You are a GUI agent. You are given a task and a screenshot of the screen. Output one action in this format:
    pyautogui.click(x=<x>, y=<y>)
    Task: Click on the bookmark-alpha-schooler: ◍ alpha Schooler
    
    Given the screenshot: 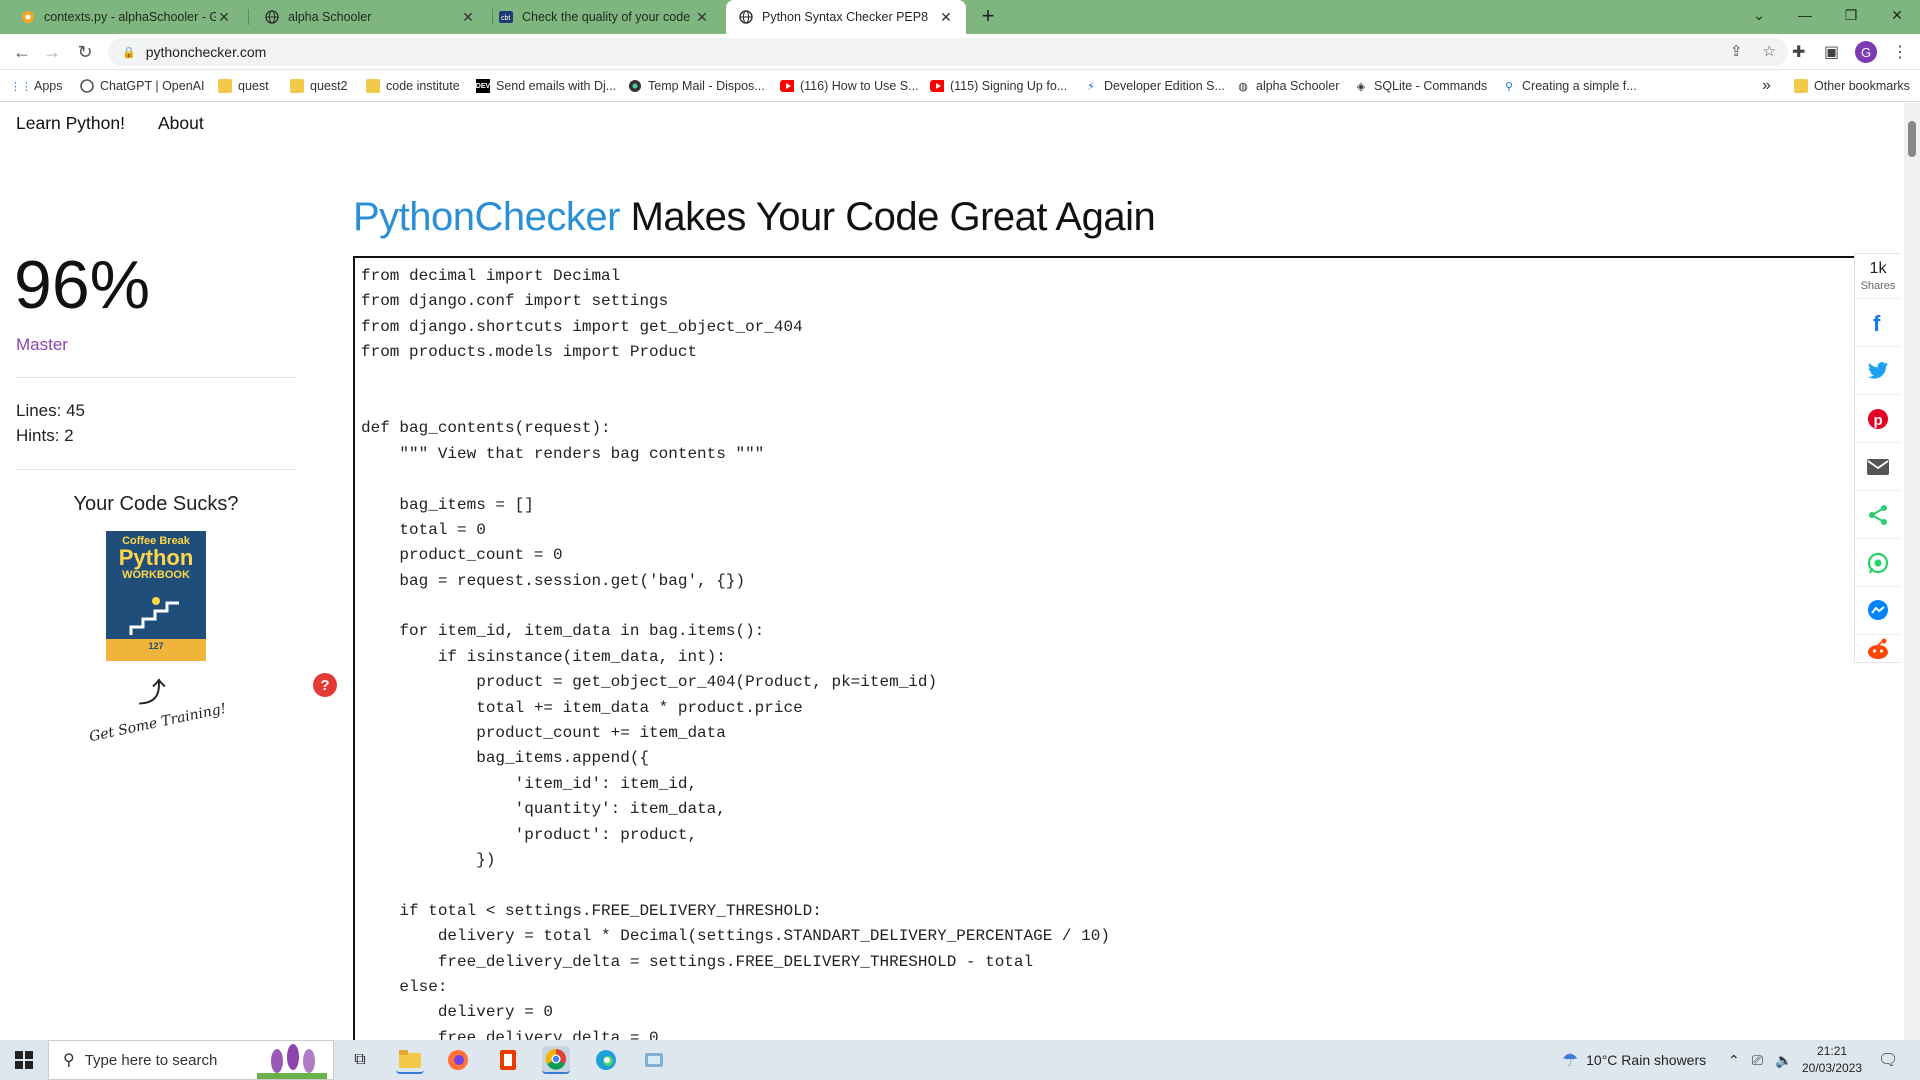 What is the action you would take?
    pyautogui.click(x=1287, y=86)
    